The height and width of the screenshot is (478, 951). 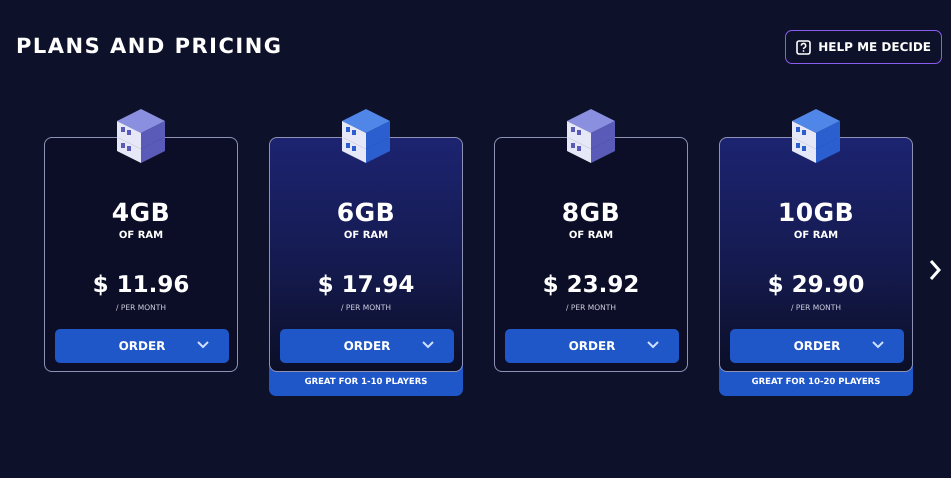 What do you see at coordinates (141, 285) in the screenshot?
I see `plan-price: $ 11.96` at bounding box center [141, 285].